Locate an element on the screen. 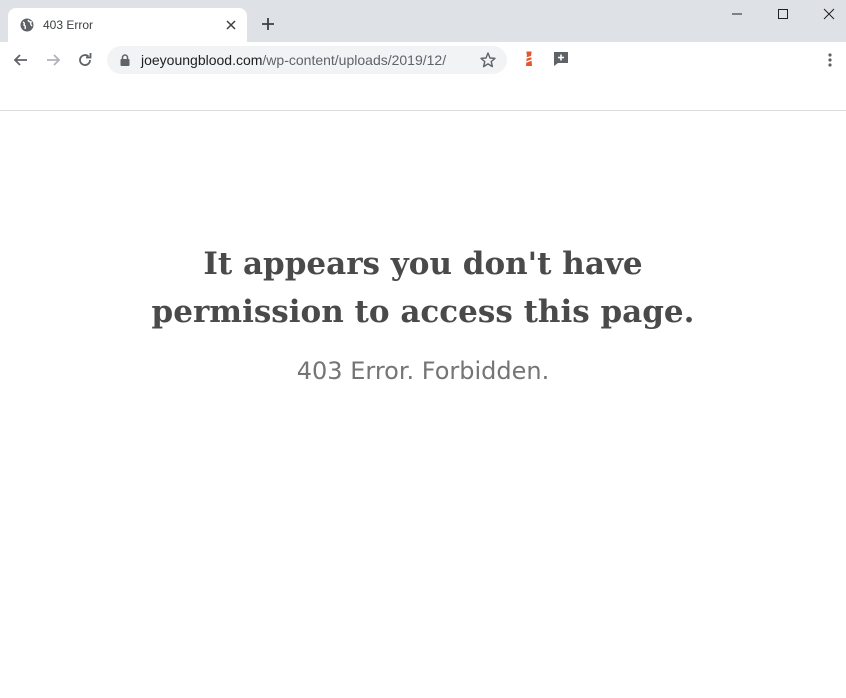 The width and height of the screenshot is (846, 698). close-tab-icon is located at coordinates (231, 25).